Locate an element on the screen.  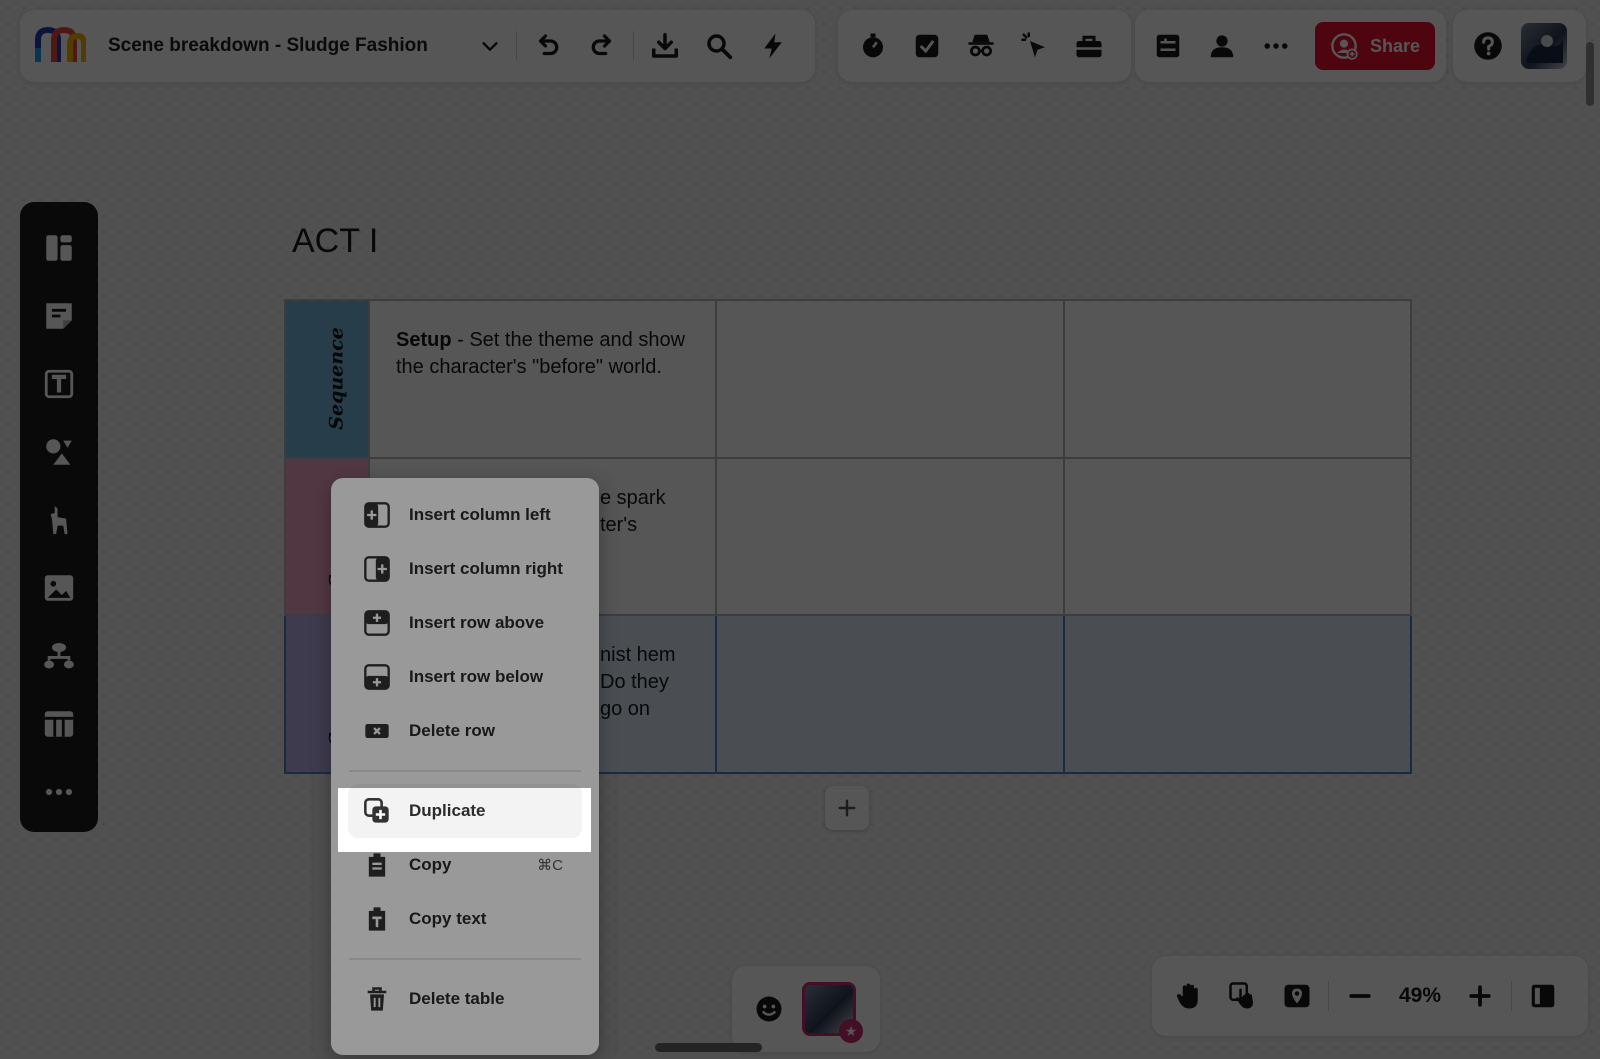
menu-item-label: Copy is located at coordinates (430, 864).